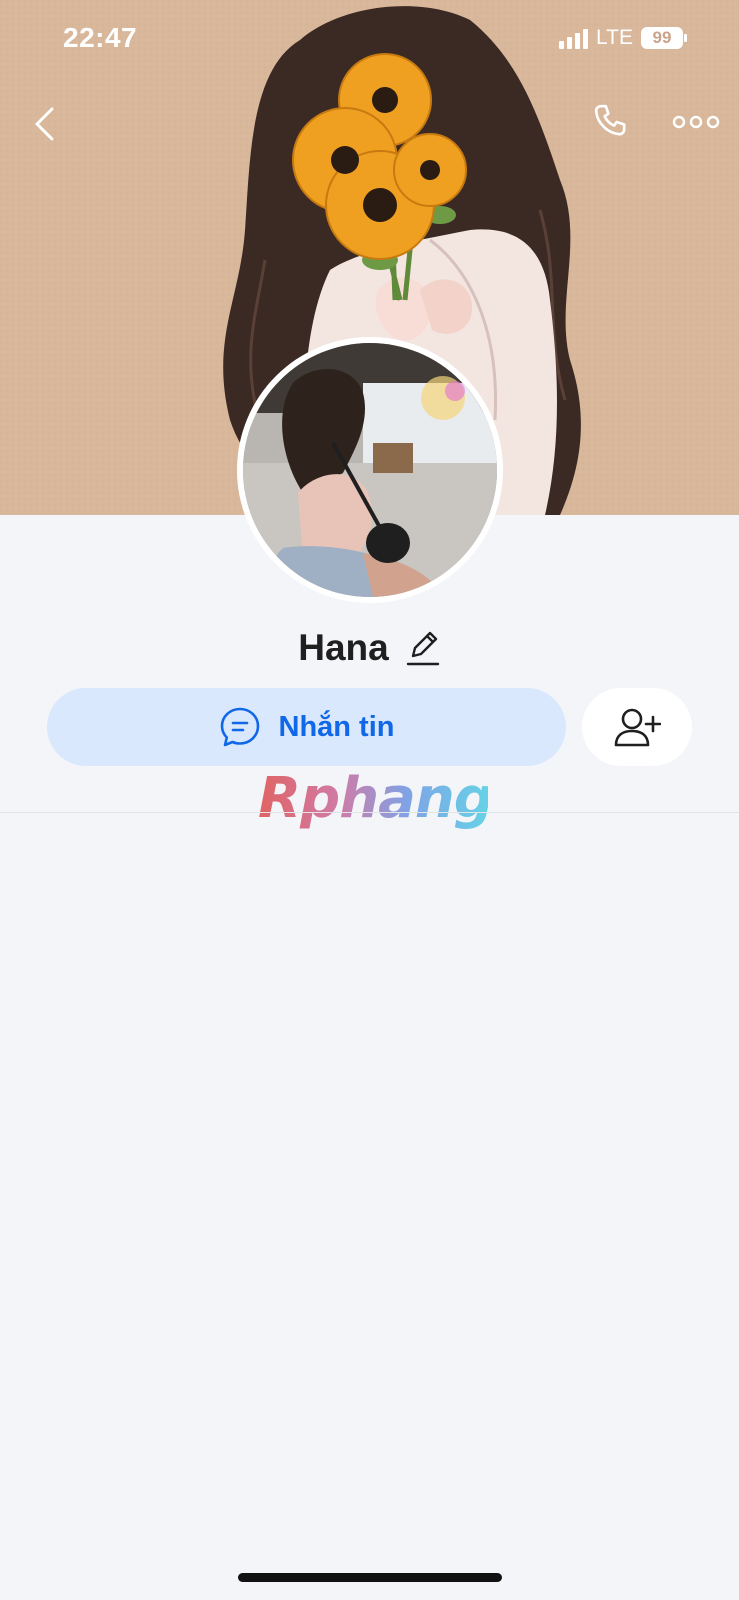 The height and width of the screenshot is (1600, 739). I want to click on home-indicator, so click(370, 1577).